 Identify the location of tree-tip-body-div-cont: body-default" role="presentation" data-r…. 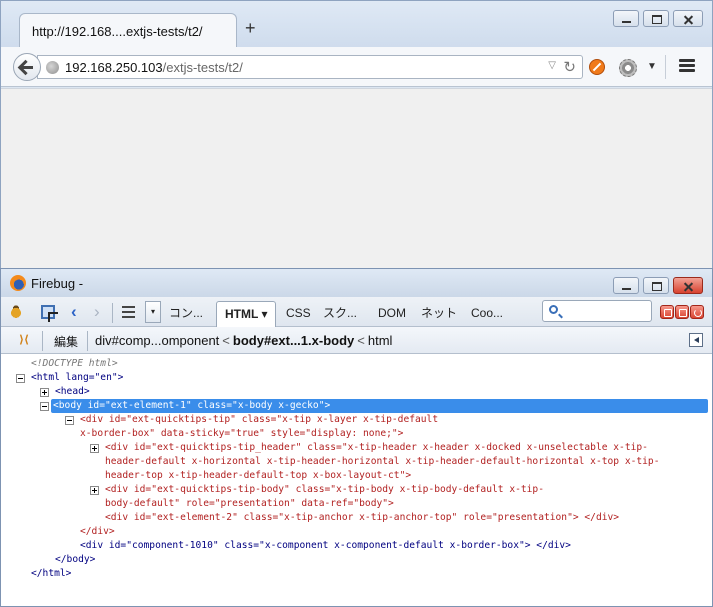
(249, 503).